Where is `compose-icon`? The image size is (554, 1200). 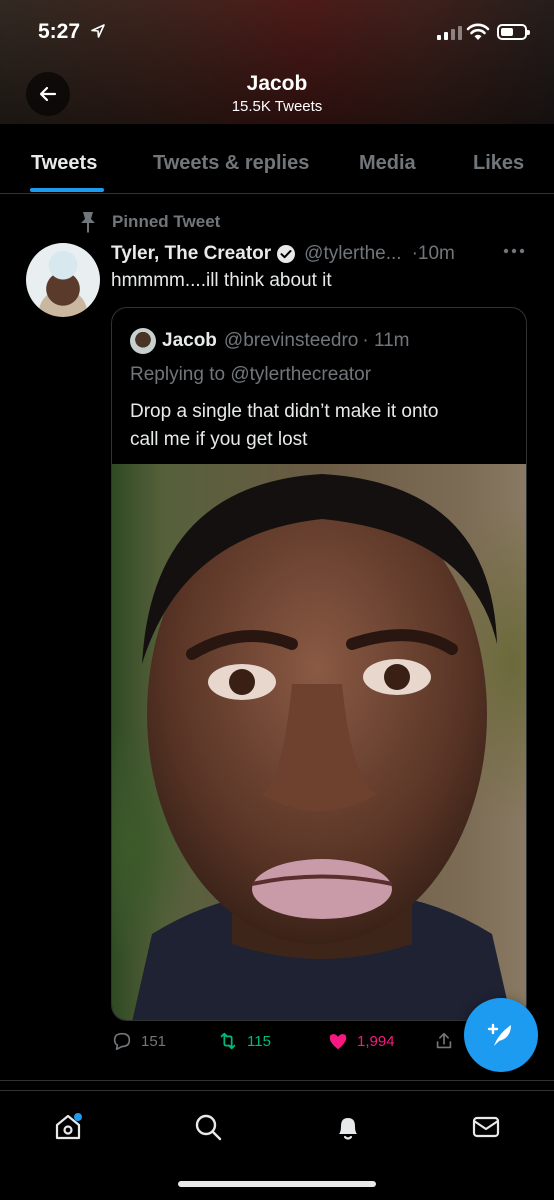 compose-icon is located at coordinates (499, 1034).